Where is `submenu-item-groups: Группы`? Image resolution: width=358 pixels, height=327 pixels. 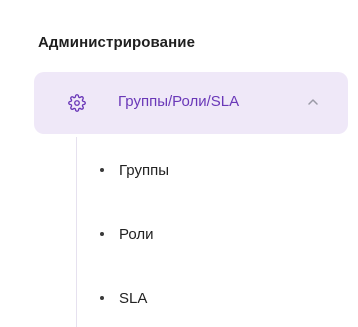 submenu-item-groups: Группы is located at coordinates (134, 170).